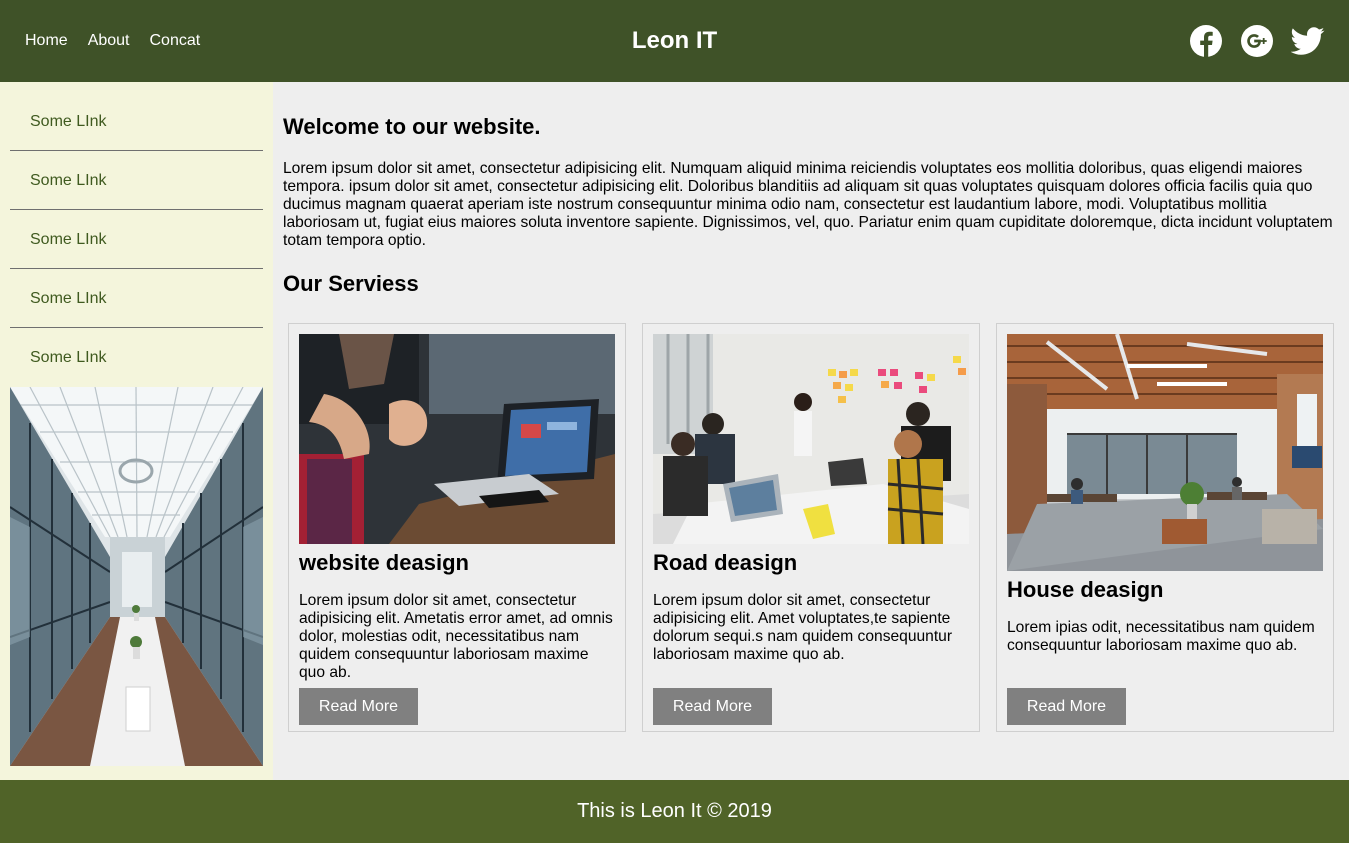 The image size is (1349, 843). I want to click on sidebar-link-5: Some LInk, so click(136, 357).